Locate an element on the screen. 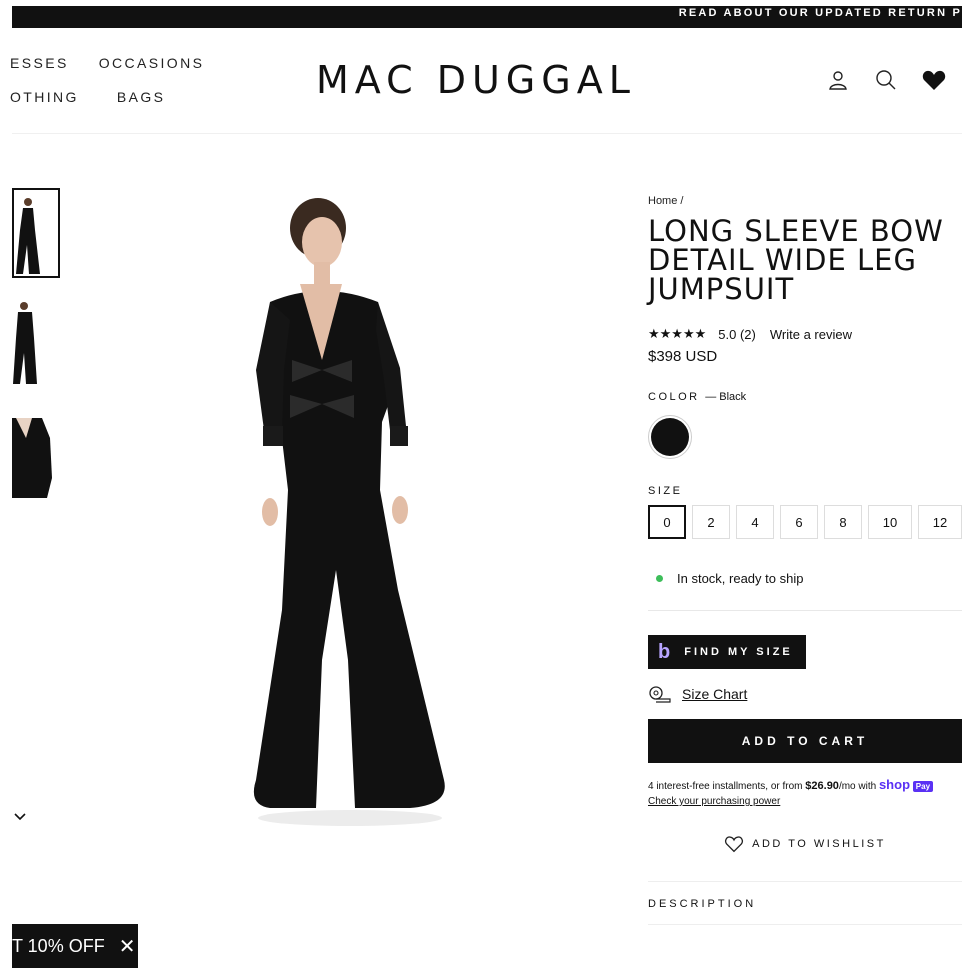 This screenshot has width=974, height=974. announcement-text: READ ABOUT OUR UPDATED RETURN P is located at coordinates (820, 13).